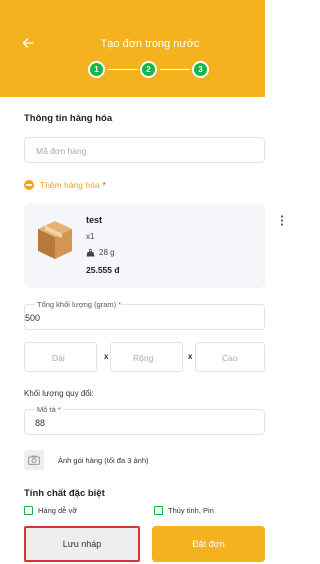  I want to click on product-price: 25.555 đ, so click(103, 270).